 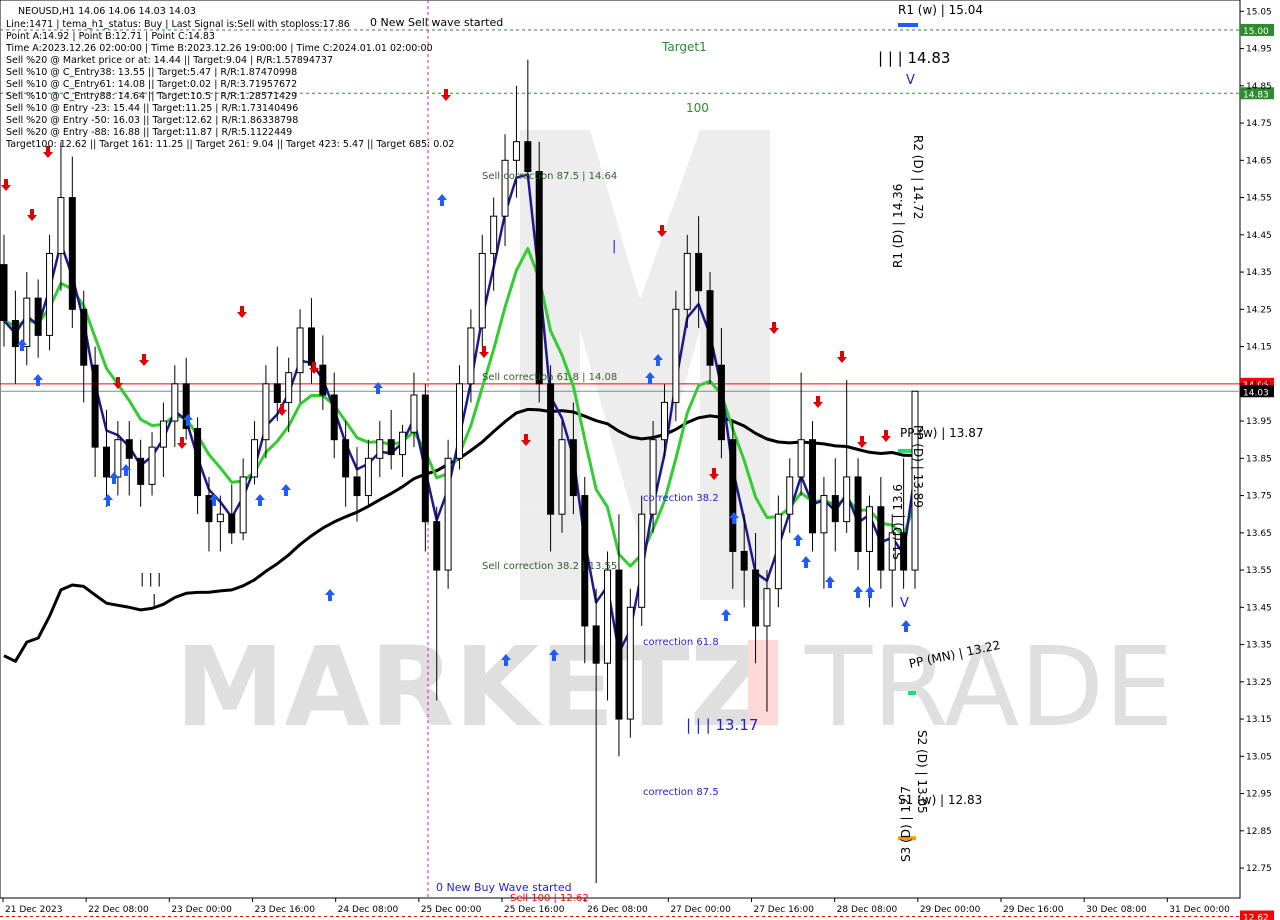 What do you see at coordinates (534, 910) in the screenshot?
I see `x-tick-label: 25 Dec 16:00` at bounding box center [534, 910].